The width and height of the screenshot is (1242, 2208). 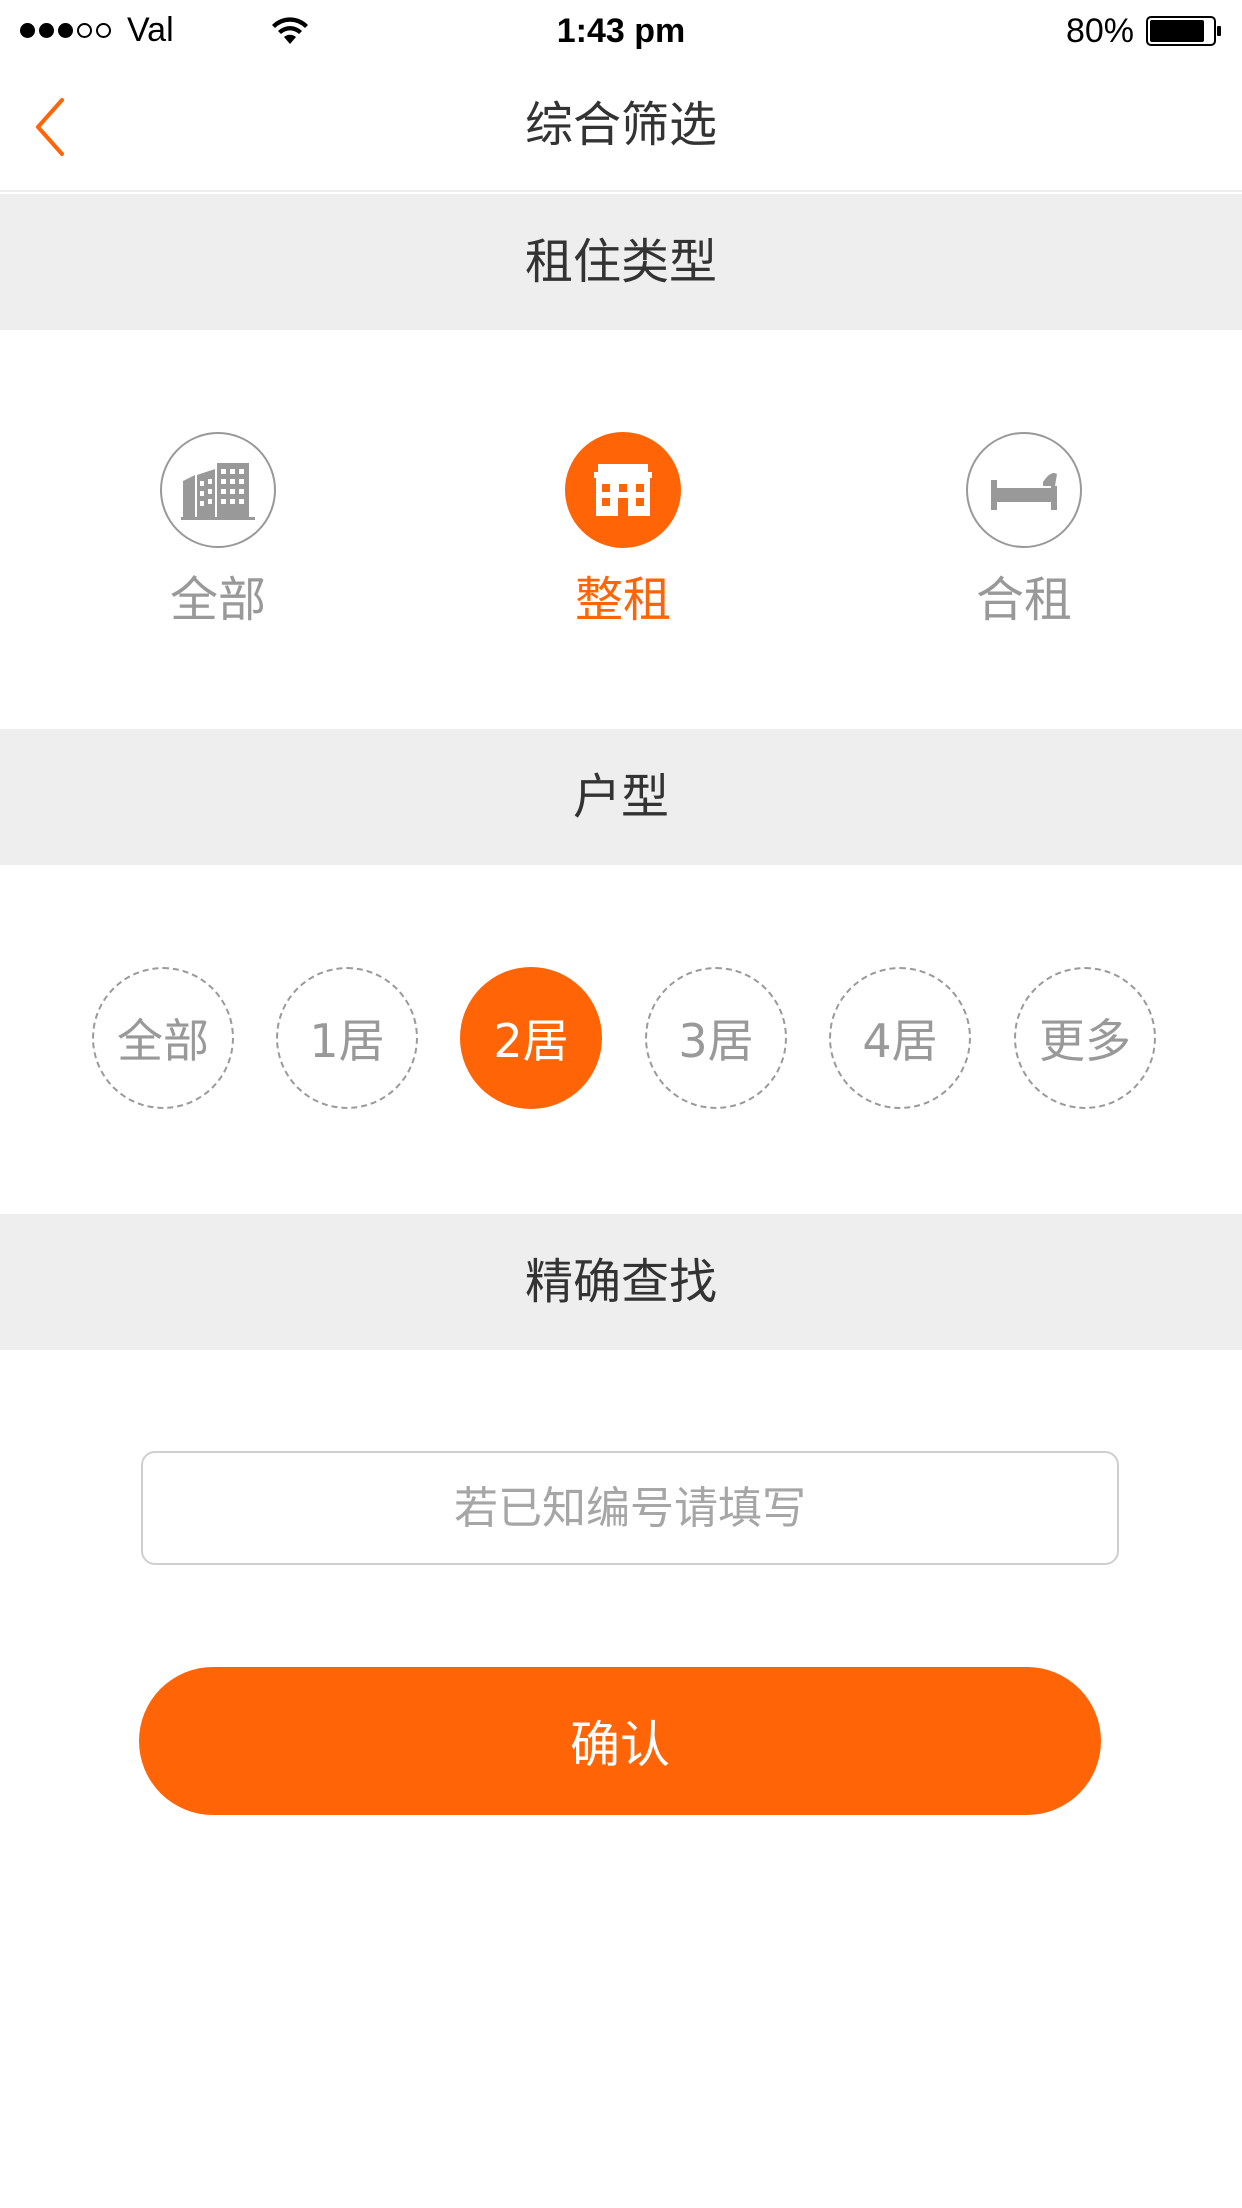 I want to click on section-header-rental-type: 租住类型, so click(x=621, y=262).